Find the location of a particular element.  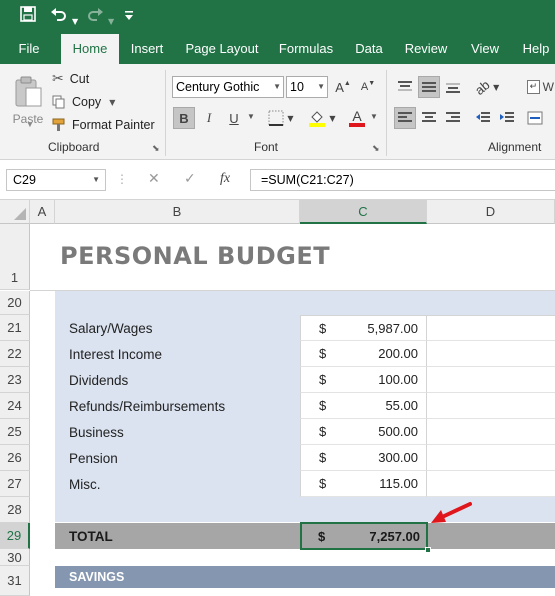

decrease-indent-icon is located at coordinates (483, 117).